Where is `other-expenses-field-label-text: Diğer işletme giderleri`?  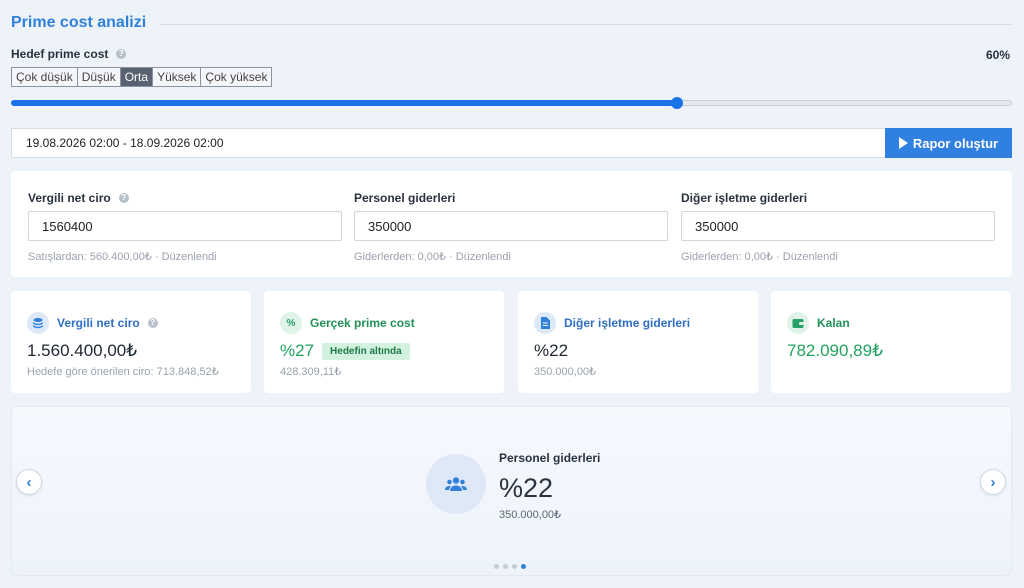 other-expenses-field-label-text: Diğer işletme giderleri is located at coordinates (744, 198).